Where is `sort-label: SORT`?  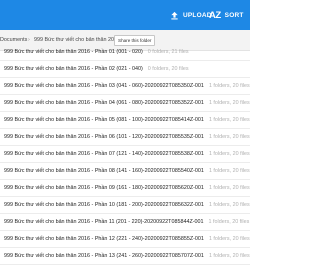 sort-label: SORT is located at coordinates (234, 15).